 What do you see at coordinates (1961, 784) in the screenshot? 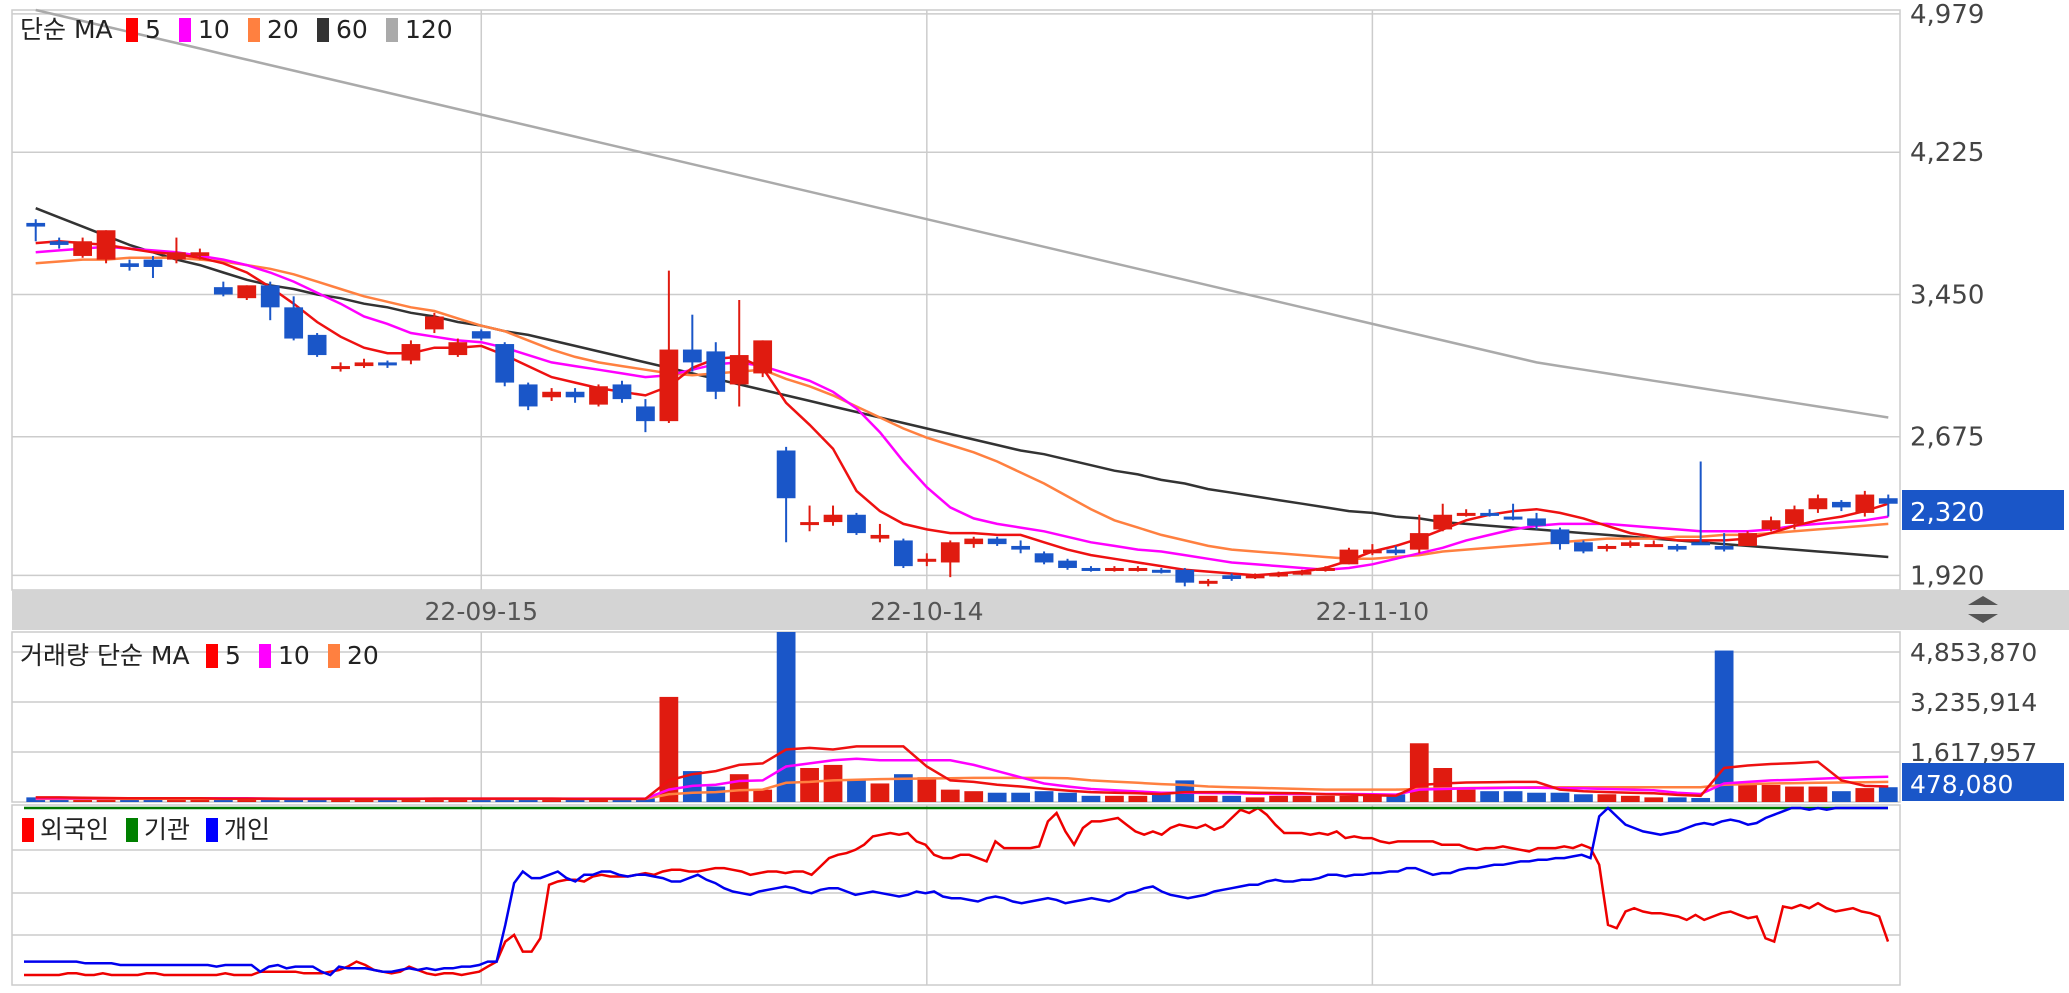
I see `current-volume-text: 478,080` at bounding box center [1961, 784].